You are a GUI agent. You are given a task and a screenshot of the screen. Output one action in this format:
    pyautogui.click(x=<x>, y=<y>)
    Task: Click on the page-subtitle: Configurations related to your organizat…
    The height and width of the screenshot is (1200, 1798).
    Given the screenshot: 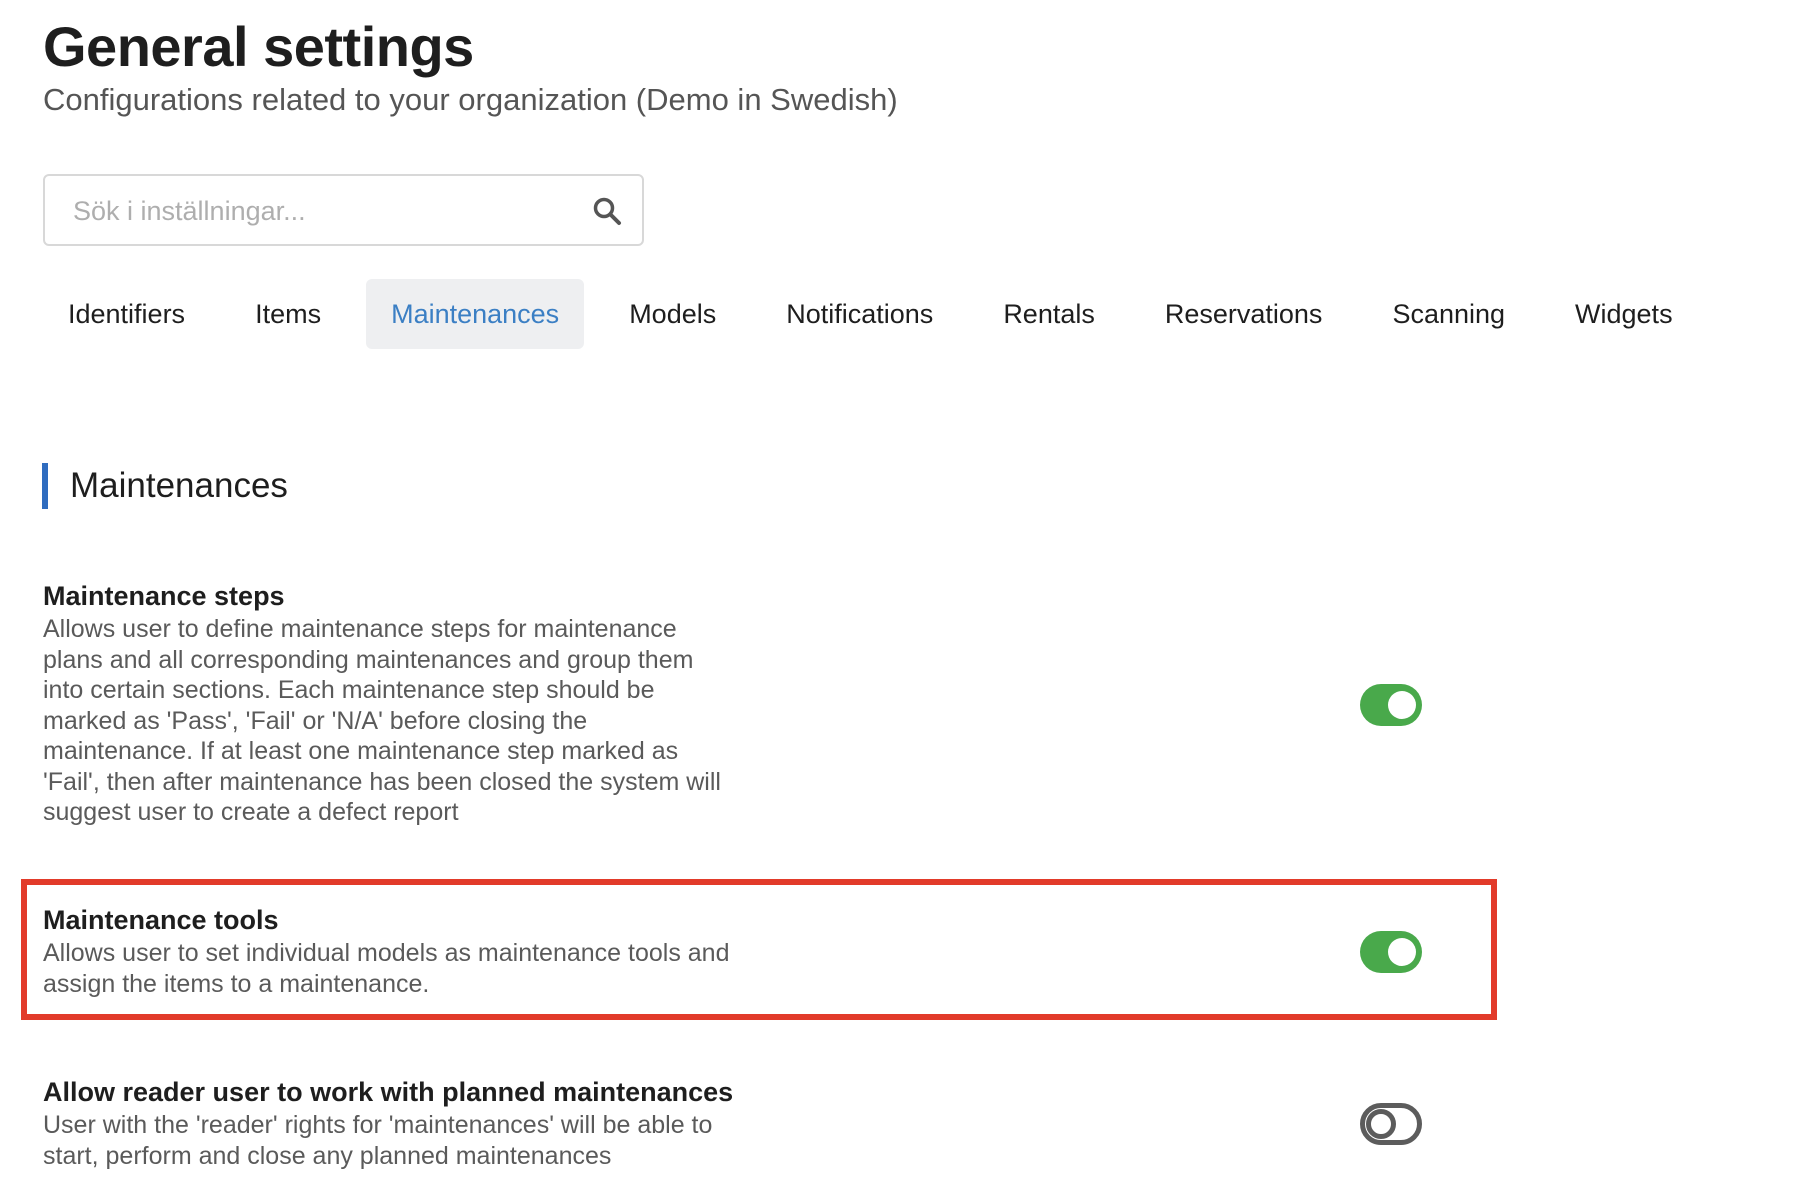 What is the action you would take?
    pyautogui.click(x=470, y=99)
    